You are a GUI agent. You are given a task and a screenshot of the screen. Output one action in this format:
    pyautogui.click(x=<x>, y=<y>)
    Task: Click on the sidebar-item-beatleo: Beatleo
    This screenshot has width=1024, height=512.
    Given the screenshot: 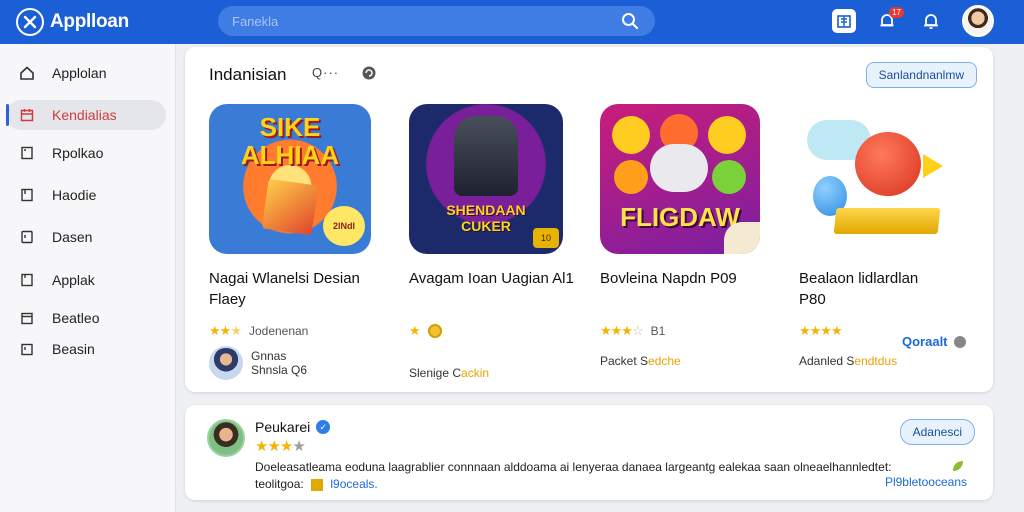 What is the action you would take?
    pyautogui.click(x=86, y=318)
    